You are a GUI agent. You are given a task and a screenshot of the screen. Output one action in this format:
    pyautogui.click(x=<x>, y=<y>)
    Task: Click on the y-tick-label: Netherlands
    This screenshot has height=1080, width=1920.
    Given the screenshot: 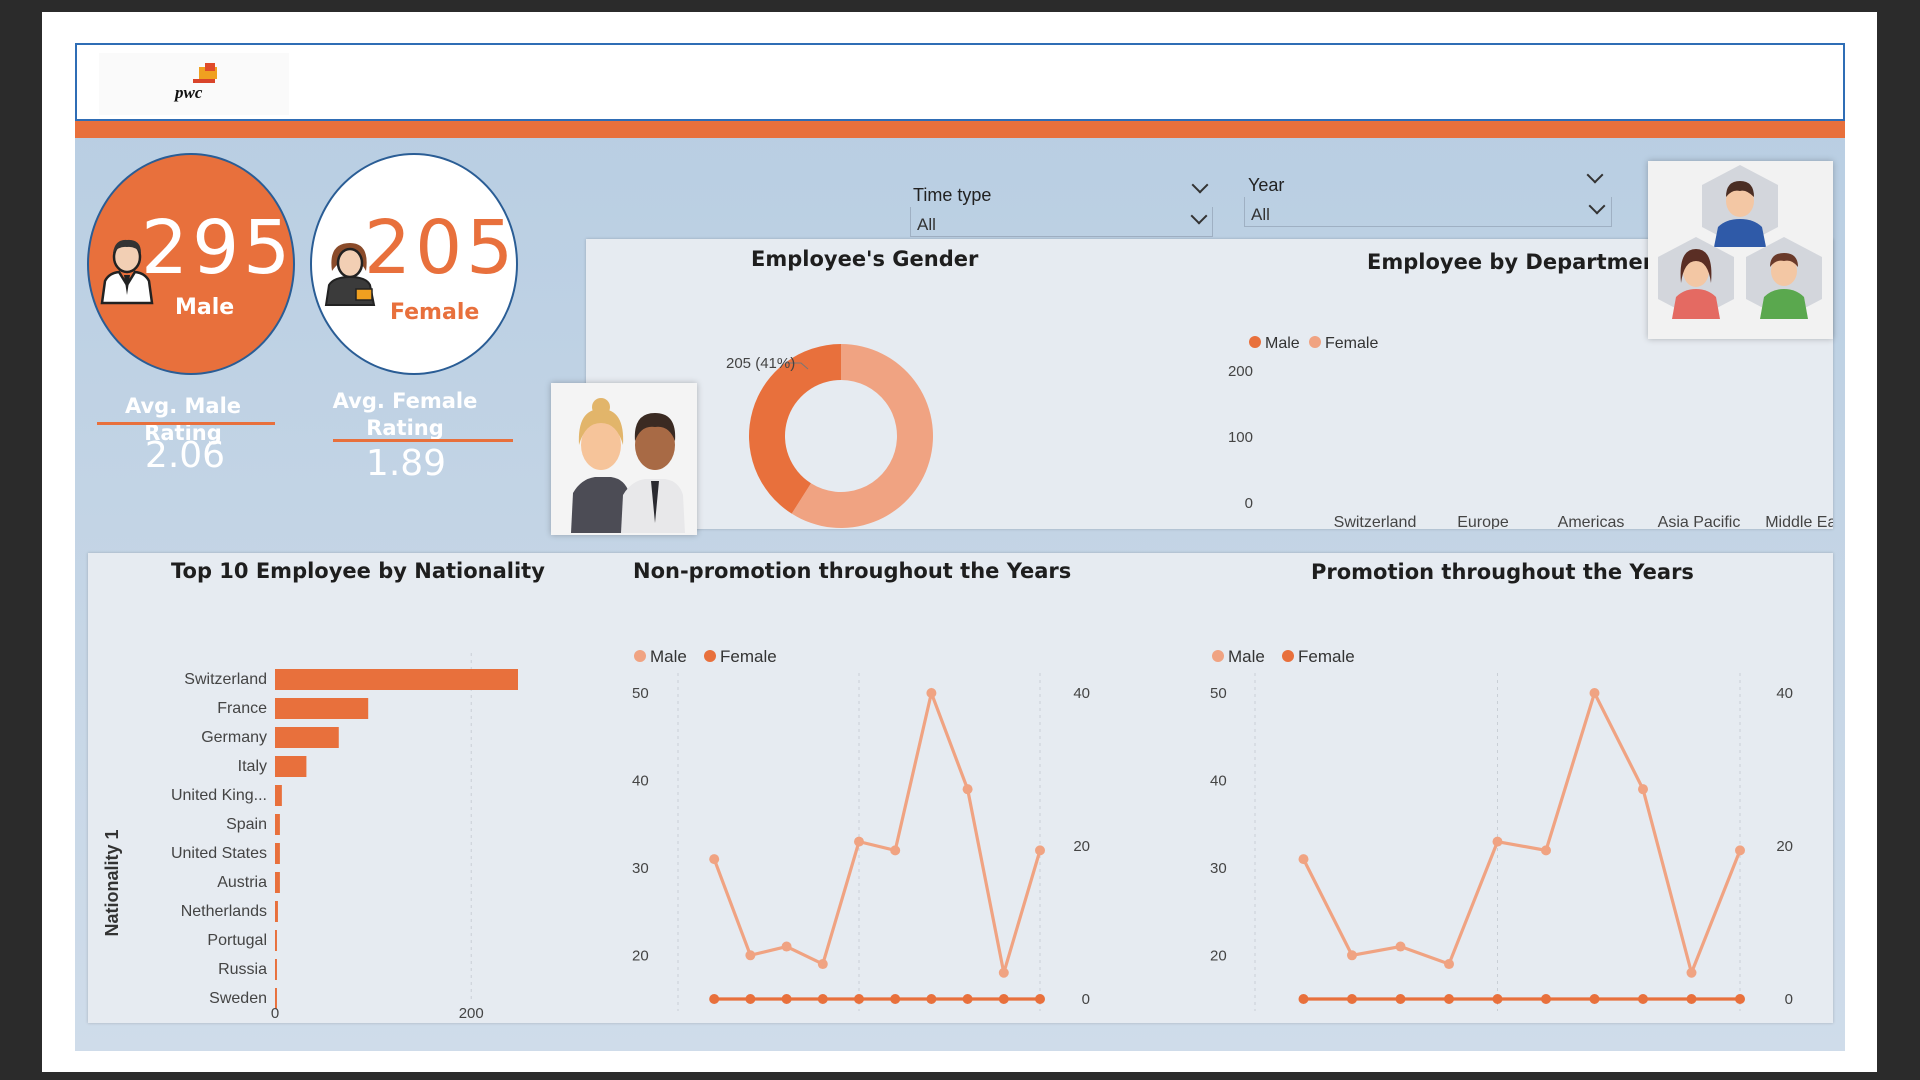 What is the action you would take?
    pyautogui.click(x=224, y=911)
    